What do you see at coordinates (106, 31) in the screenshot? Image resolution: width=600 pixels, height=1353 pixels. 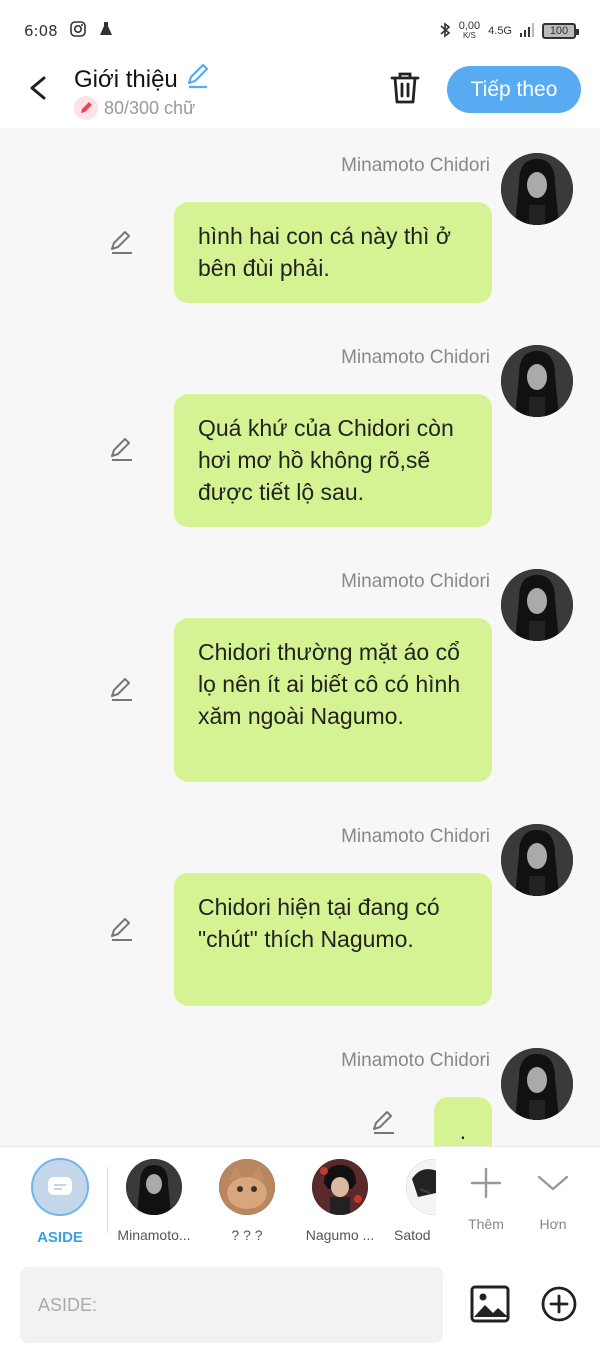 I see `flask-icon` at bounding box center [106, 31].